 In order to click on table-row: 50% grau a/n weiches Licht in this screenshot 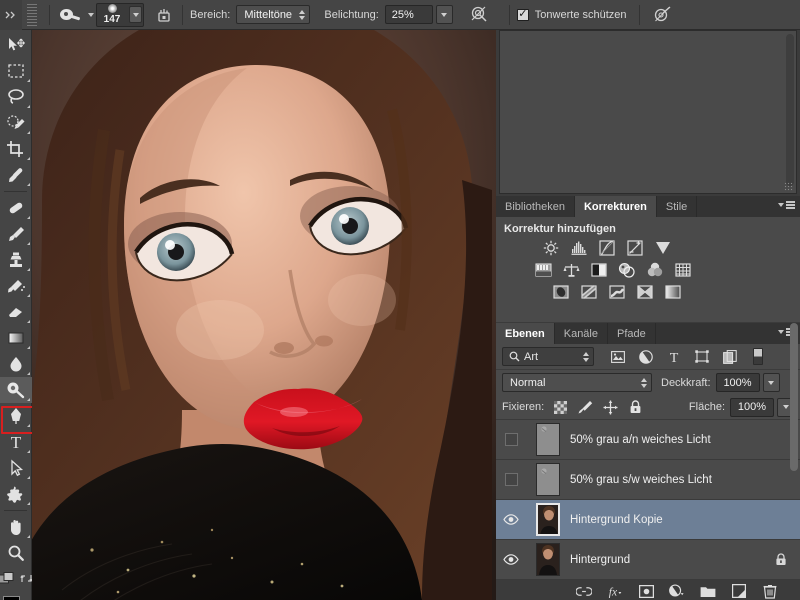, I will do `click(648, 440)`.